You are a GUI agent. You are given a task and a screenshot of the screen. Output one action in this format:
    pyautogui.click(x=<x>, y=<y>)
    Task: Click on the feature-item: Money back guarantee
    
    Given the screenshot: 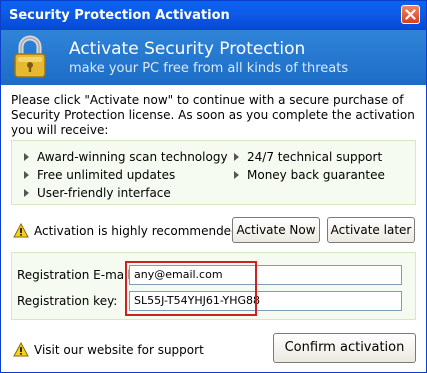 What is the action you would take?
    pyautogui.click(x=309, y=175)
    